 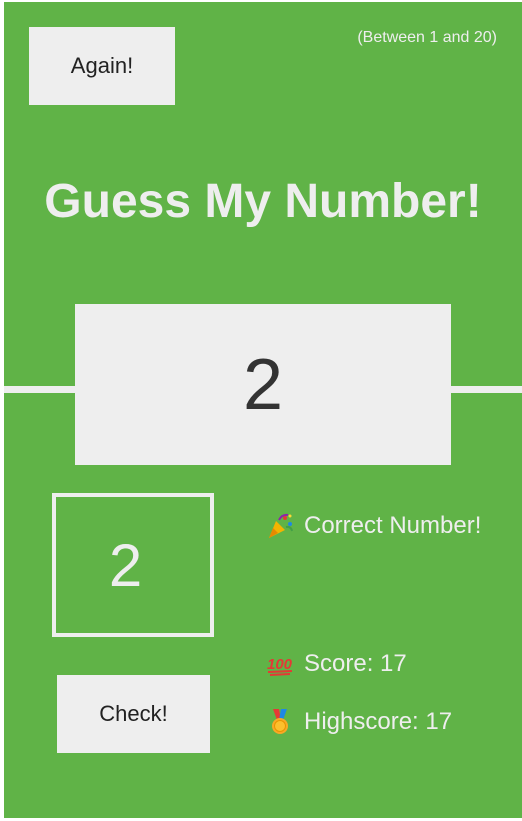 What do you see at coordinates (263, 384) in the screenshot?
I see `secret-number-display: 2` at bounding box center [263, 384].